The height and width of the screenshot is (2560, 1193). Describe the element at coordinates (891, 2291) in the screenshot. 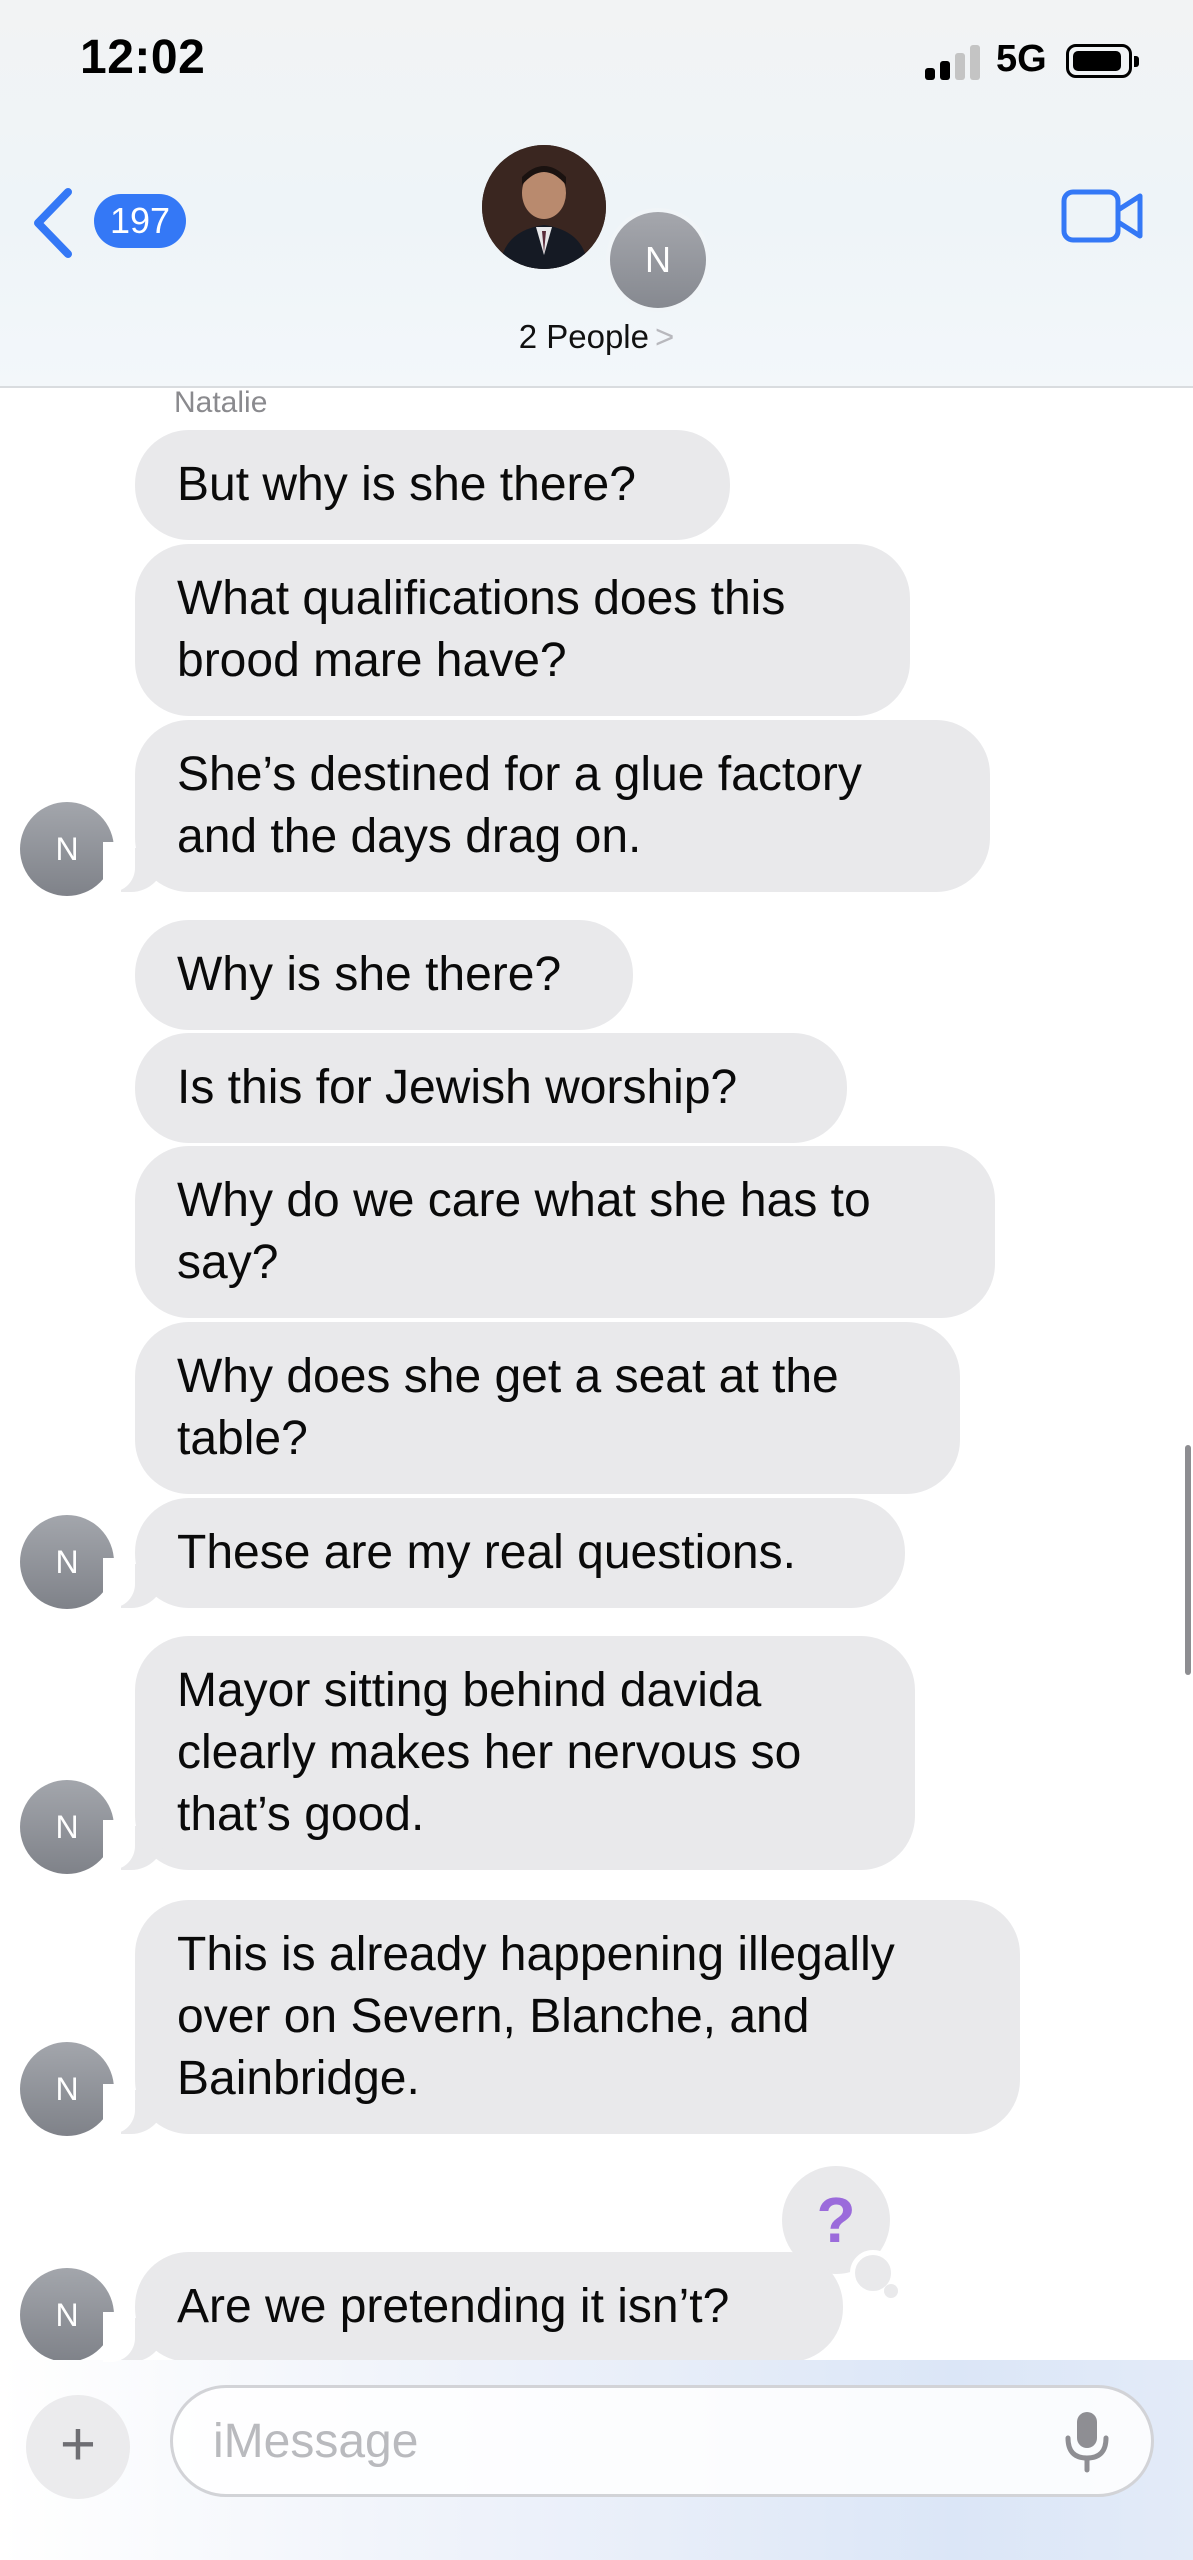

I see `tapback-tail-dot` at that location.